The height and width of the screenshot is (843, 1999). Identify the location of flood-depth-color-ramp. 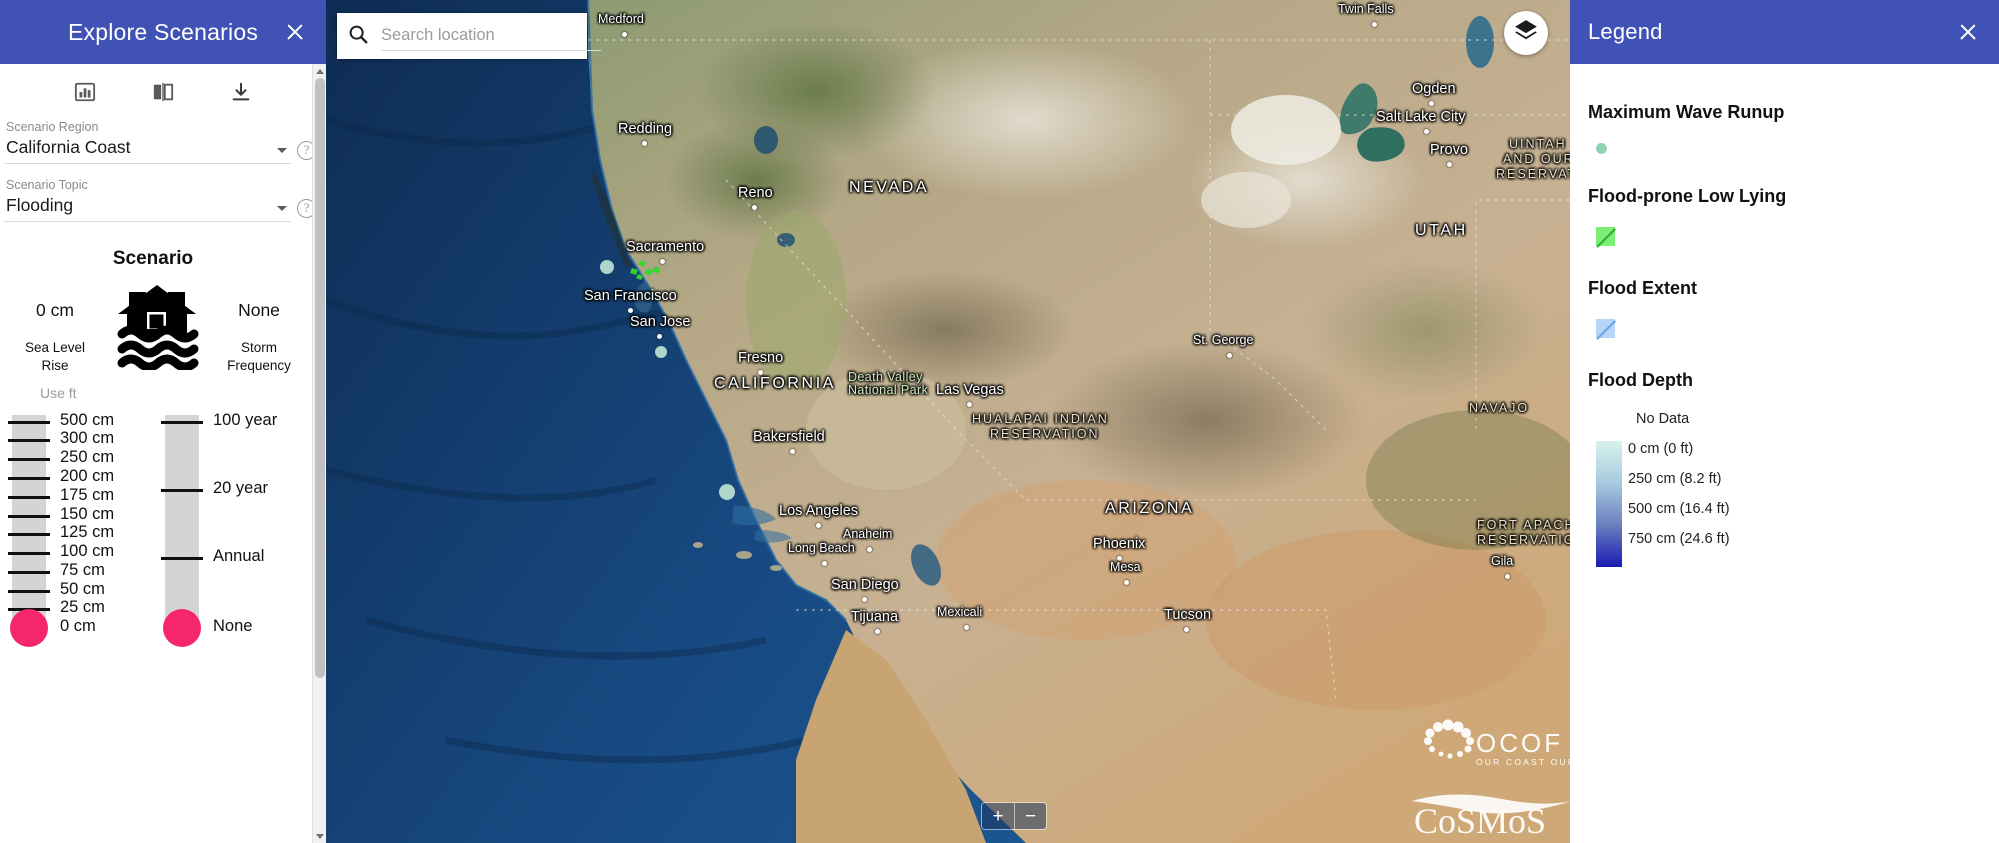
(1609, 504).